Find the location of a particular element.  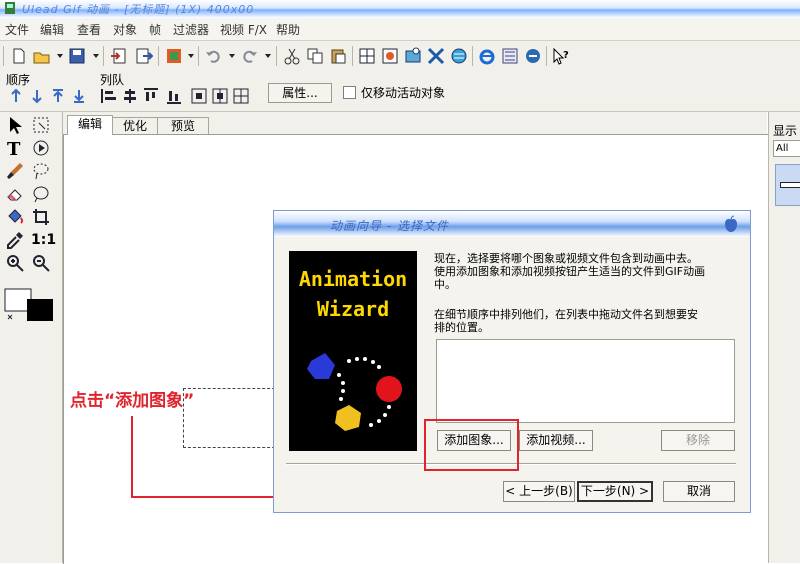

cancel-button: 取消 is located at coordinates (699, 491).